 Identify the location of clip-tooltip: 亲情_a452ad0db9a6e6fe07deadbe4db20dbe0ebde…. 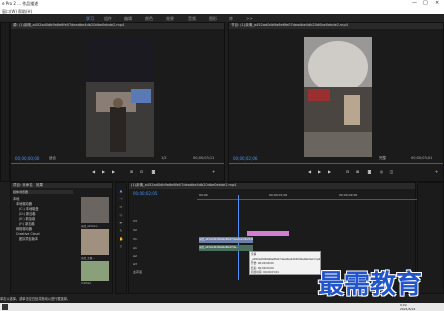
(285, 263).